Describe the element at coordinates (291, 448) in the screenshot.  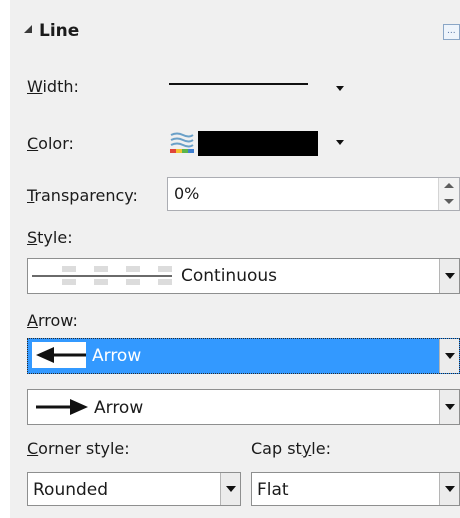
I see `cap-style-label: Cap style:` at that location.